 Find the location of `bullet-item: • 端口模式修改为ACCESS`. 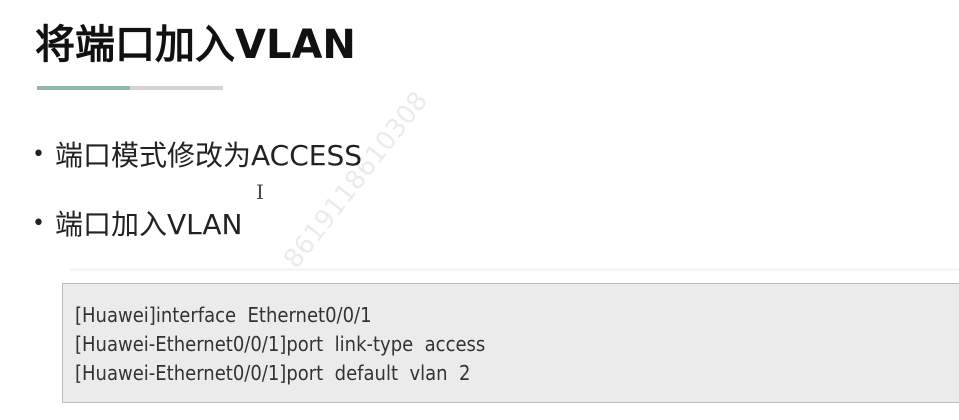

bullet-item: • 端口模式修改为ACCESS is located at coordinates (197, 154).